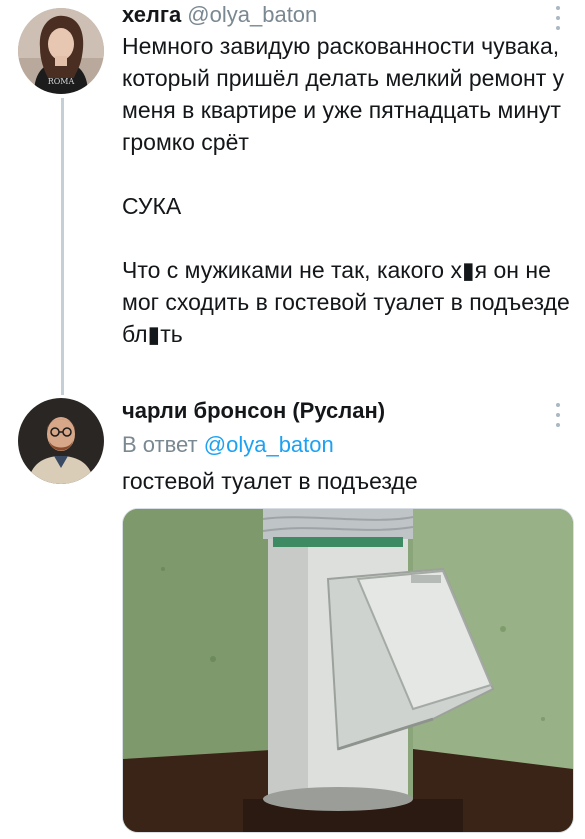 This screenshot has width=585, height=839. What do you see at coordinates (151, 14) in the screenshot?
I see `author-name: хелга` at bounding box center [151, 14].